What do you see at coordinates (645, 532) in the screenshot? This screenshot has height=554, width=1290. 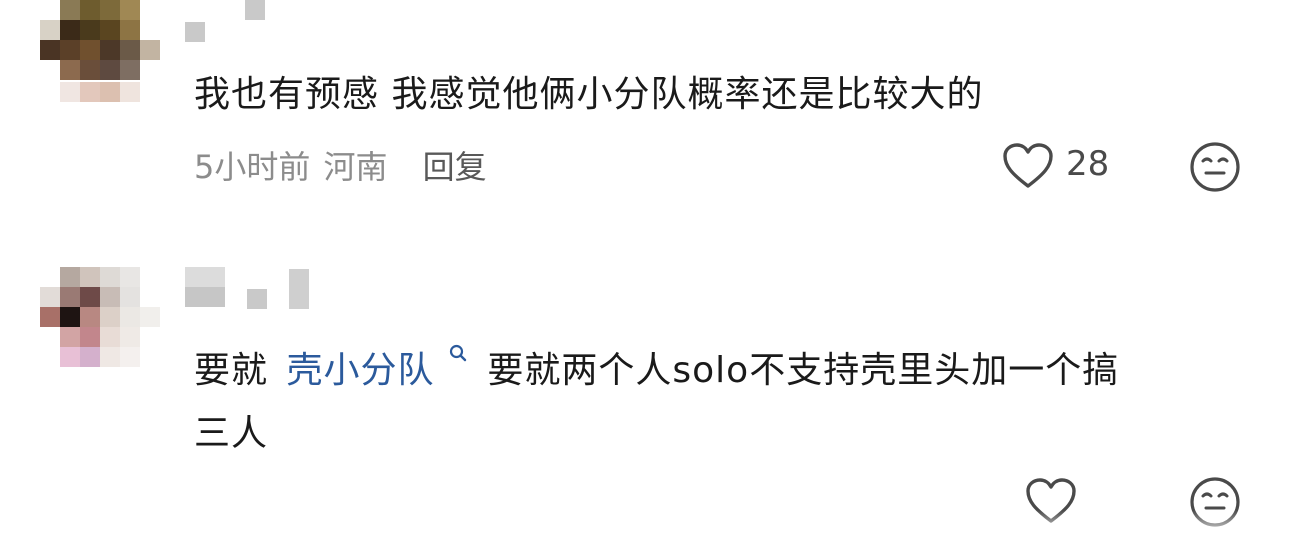 I see `bottom-fade` at bounding box center [645, 532].